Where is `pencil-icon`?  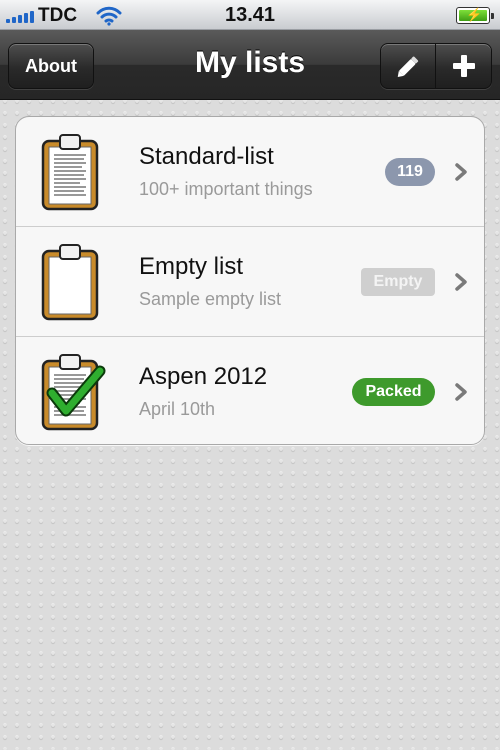 pencil-icon is located at coordinates (408, 66).